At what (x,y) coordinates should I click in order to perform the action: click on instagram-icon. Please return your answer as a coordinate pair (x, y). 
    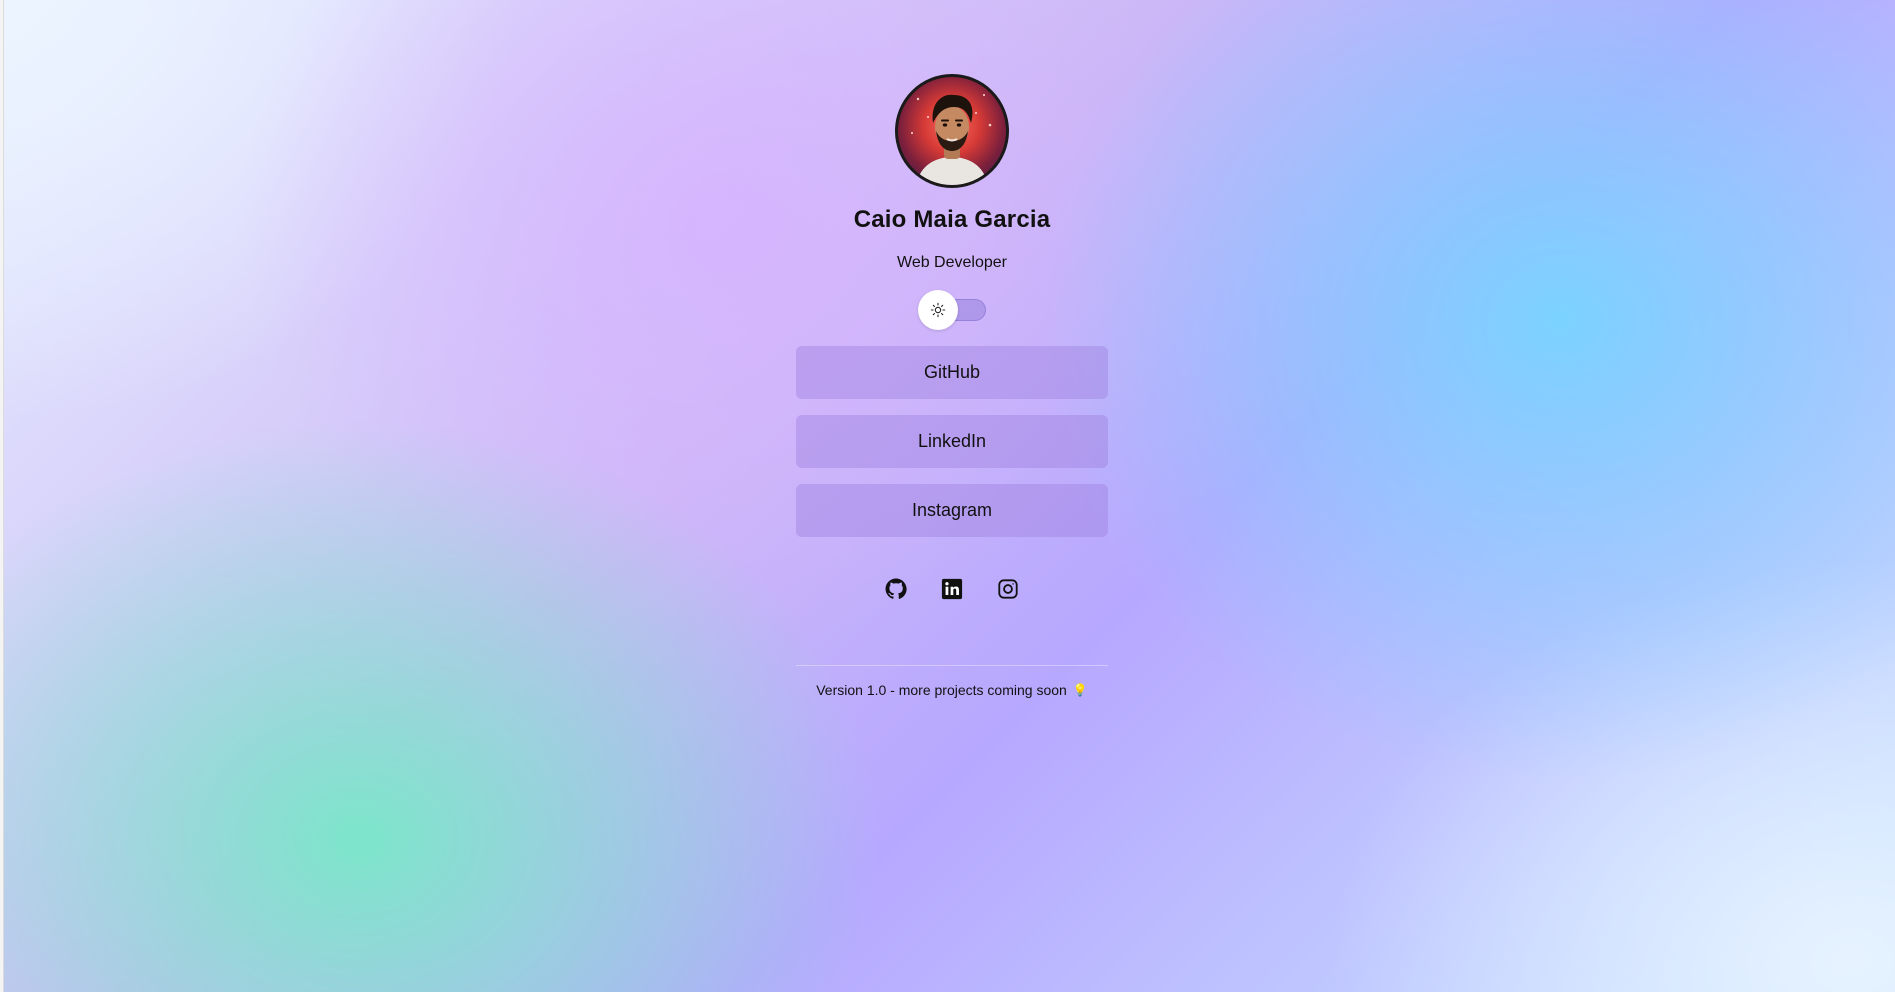
    Looking at the image, I should click on (1008, 589).